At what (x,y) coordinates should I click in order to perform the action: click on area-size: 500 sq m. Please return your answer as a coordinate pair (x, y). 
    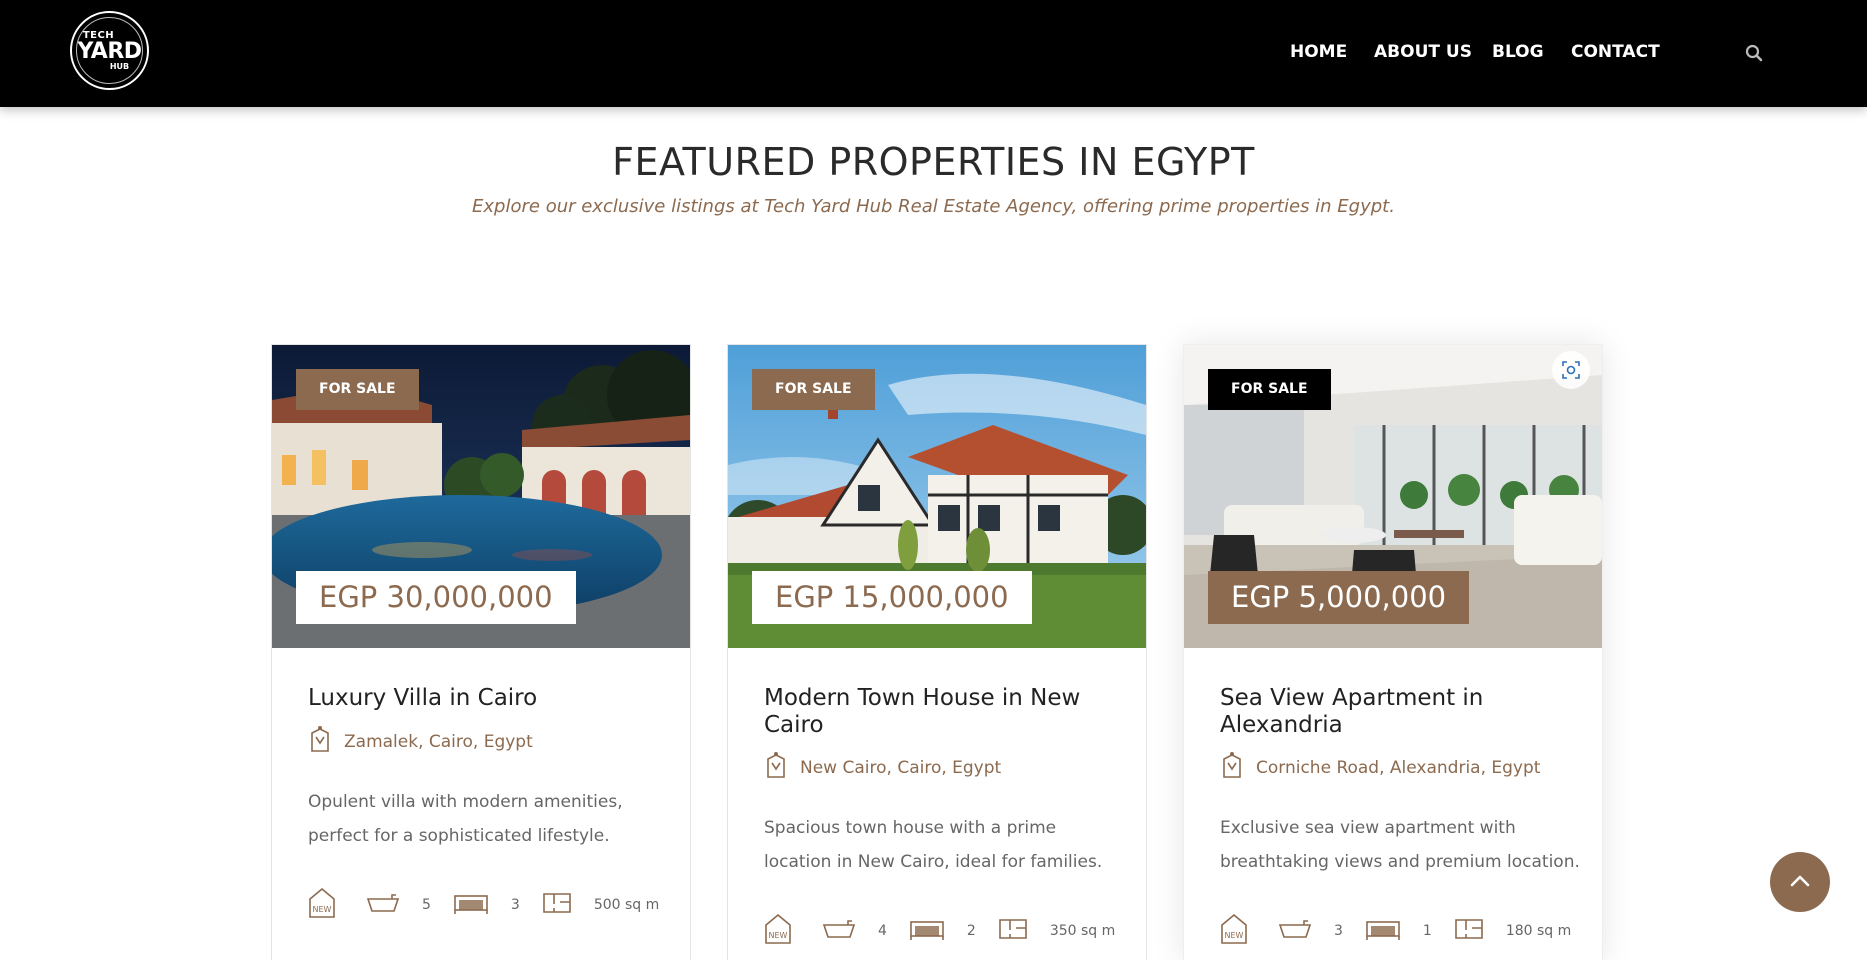
    Looking at the image, I should click on (626, 905).